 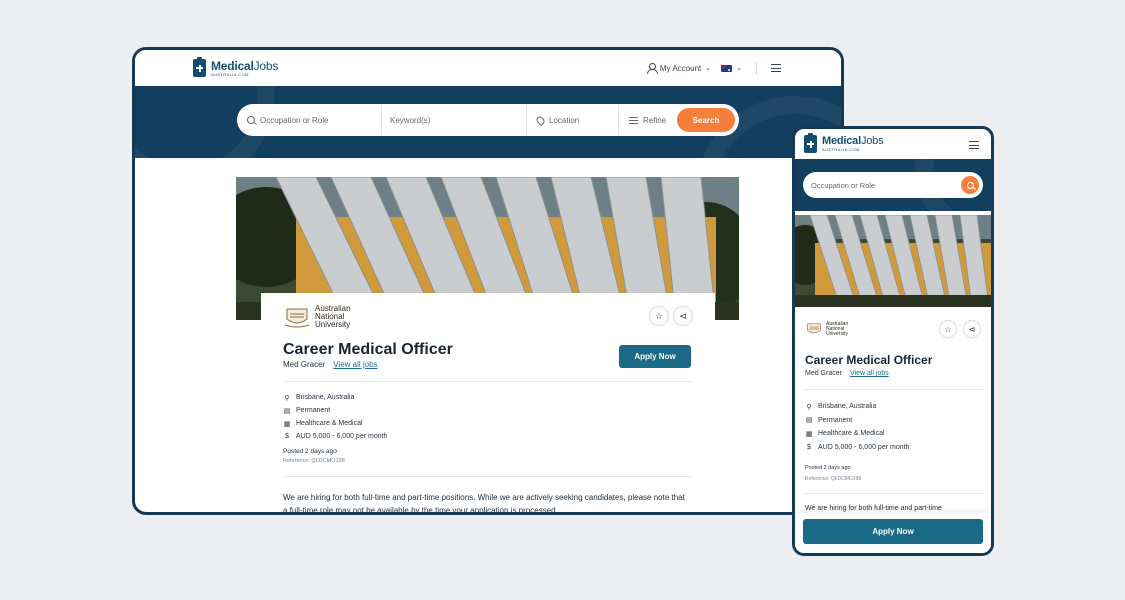 I want to click on sticky-apply-bar: Apply Now, so click(x=893, y=533).